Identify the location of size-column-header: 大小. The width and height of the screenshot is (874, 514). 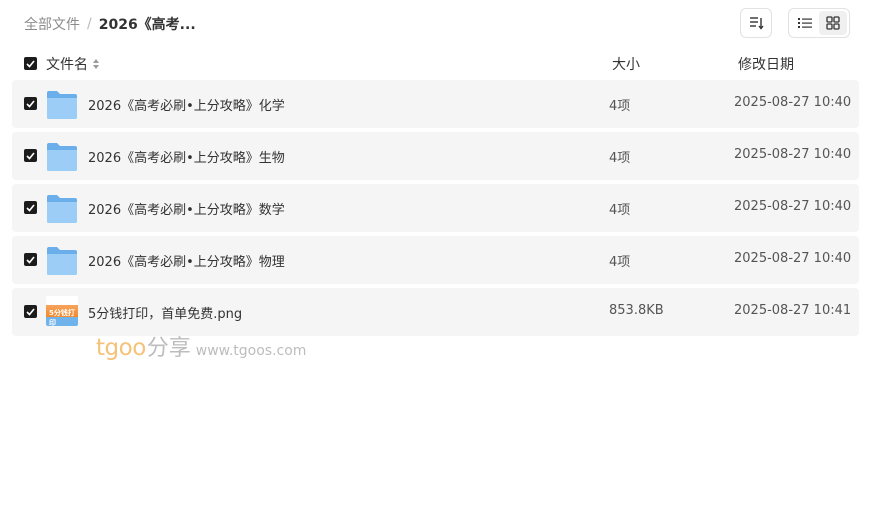
(626, 64).